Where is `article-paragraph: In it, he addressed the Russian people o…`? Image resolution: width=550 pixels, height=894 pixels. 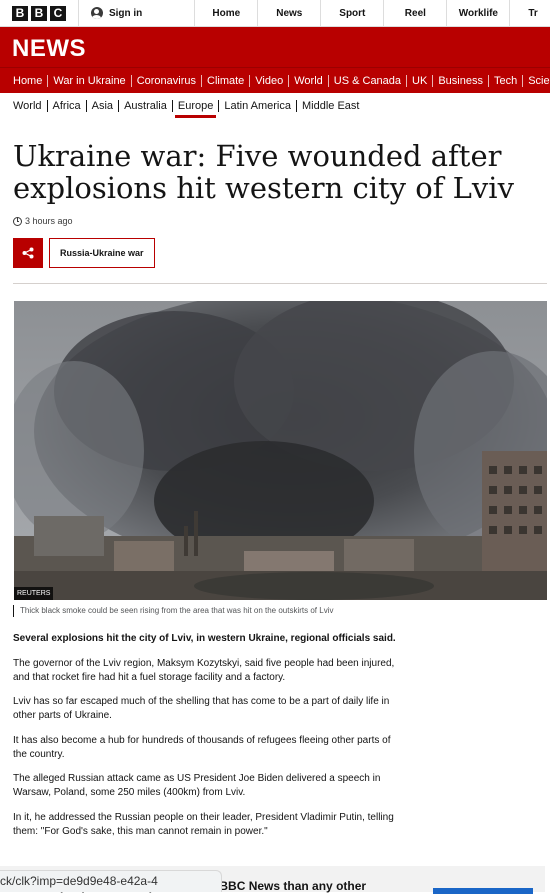 article-paragraph: In it, he addressed the Russian people o… is located at coordinates (203, 824).